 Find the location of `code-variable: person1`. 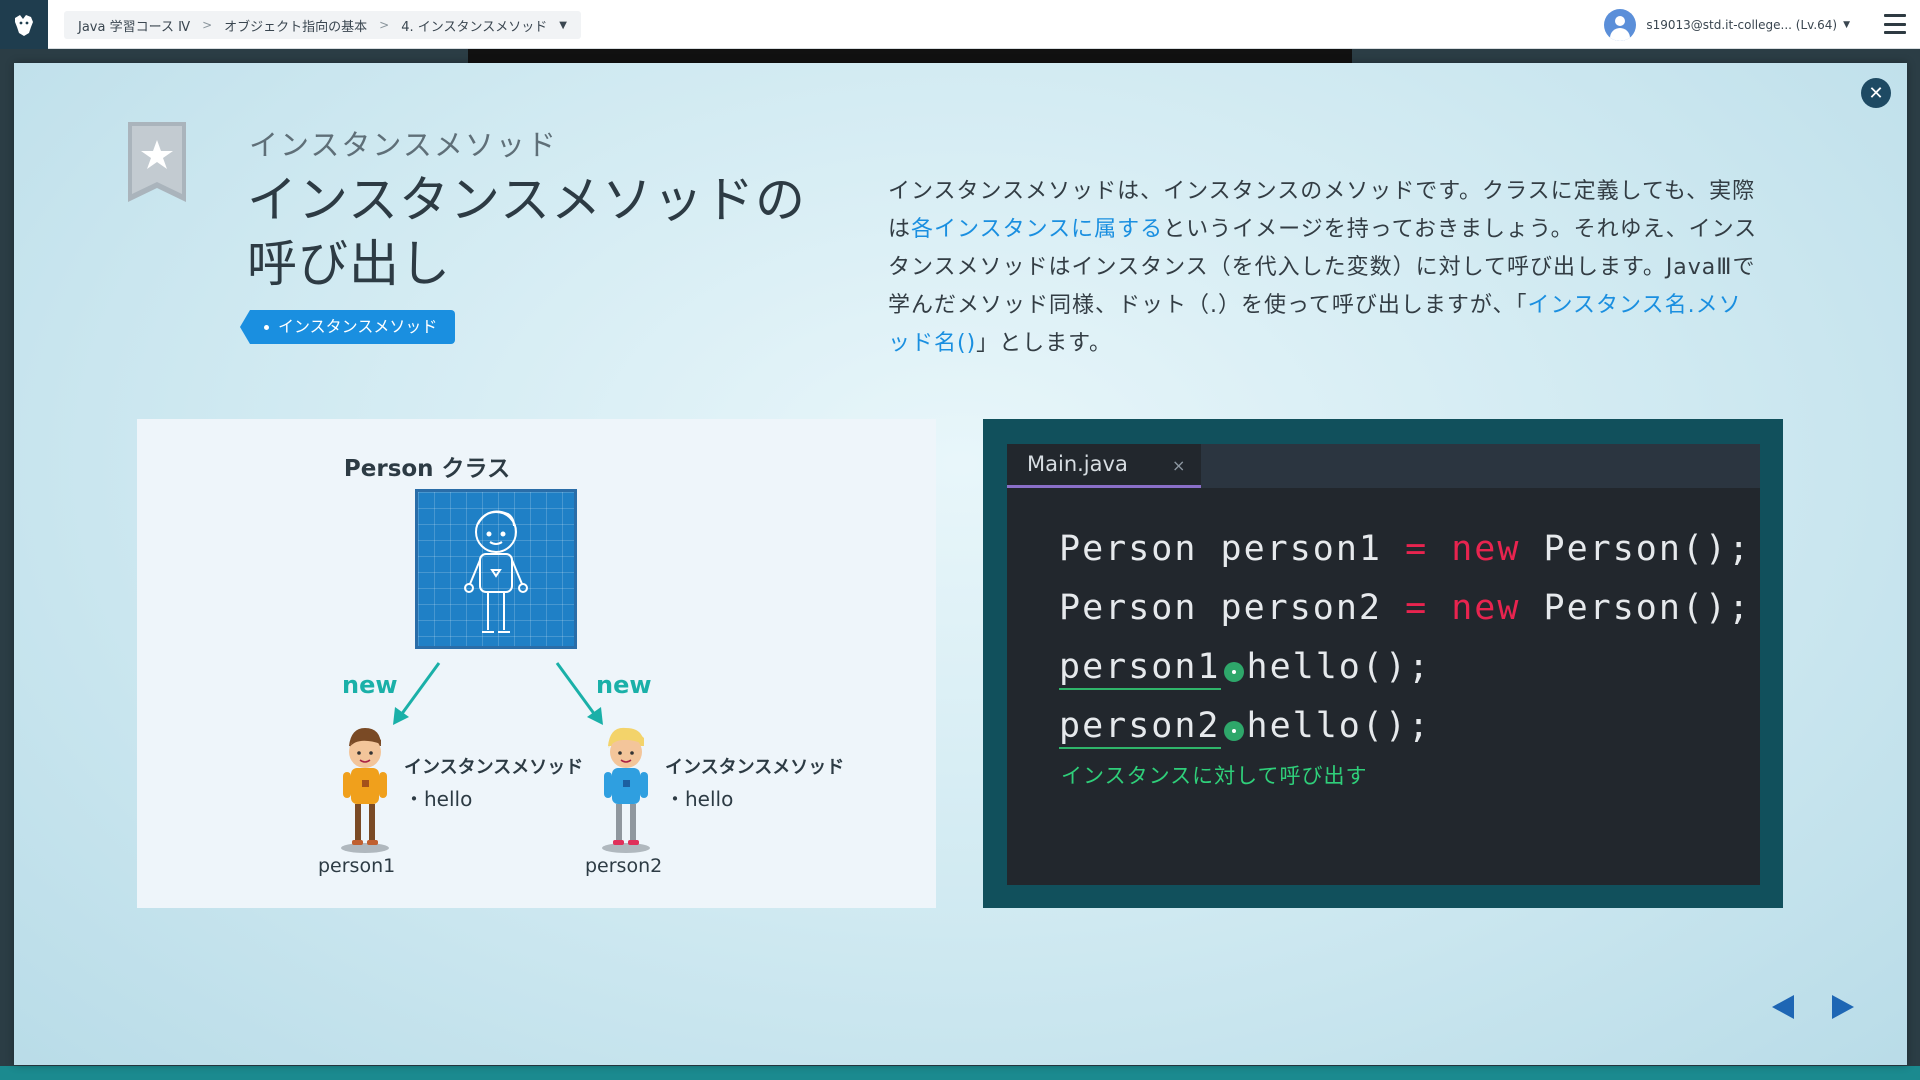

code-variable: person1 is located at coordinates (1140, 668).